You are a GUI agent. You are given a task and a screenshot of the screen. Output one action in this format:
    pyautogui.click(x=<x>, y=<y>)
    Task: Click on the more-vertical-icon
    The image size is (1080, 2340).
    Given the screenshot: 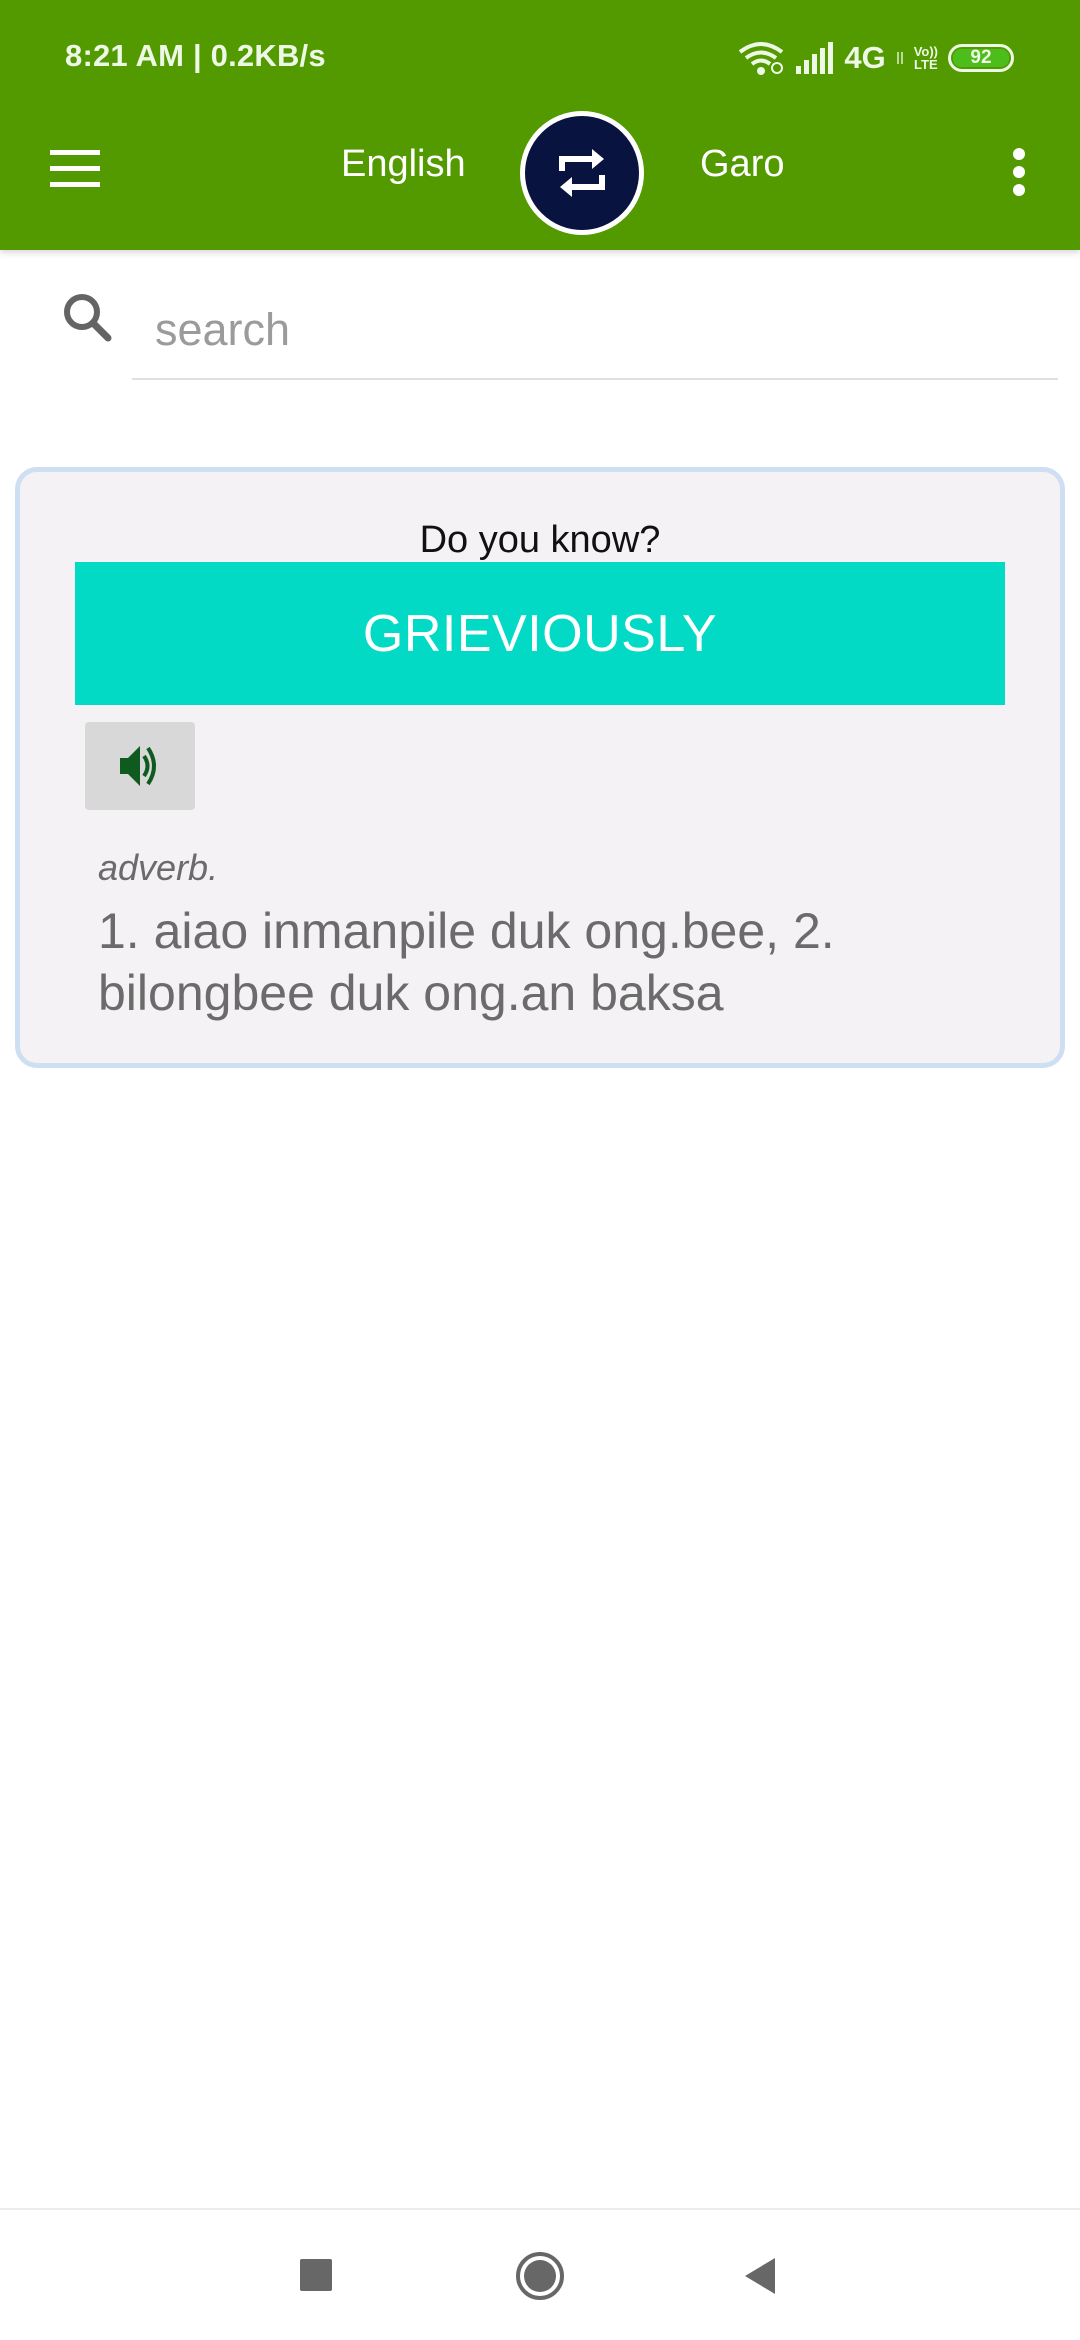 What is the action you would take?
    pyautogui.click(x=1019, y=173)
    